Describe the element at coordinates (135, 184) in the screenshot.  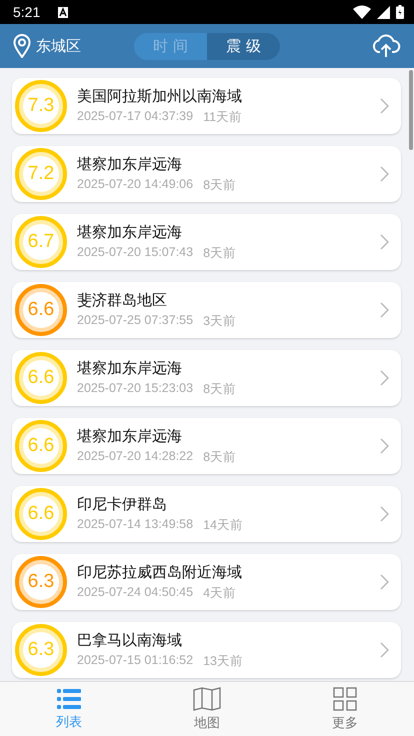
I see `quake-time: 2025-07-20 14:49:06` at that location.